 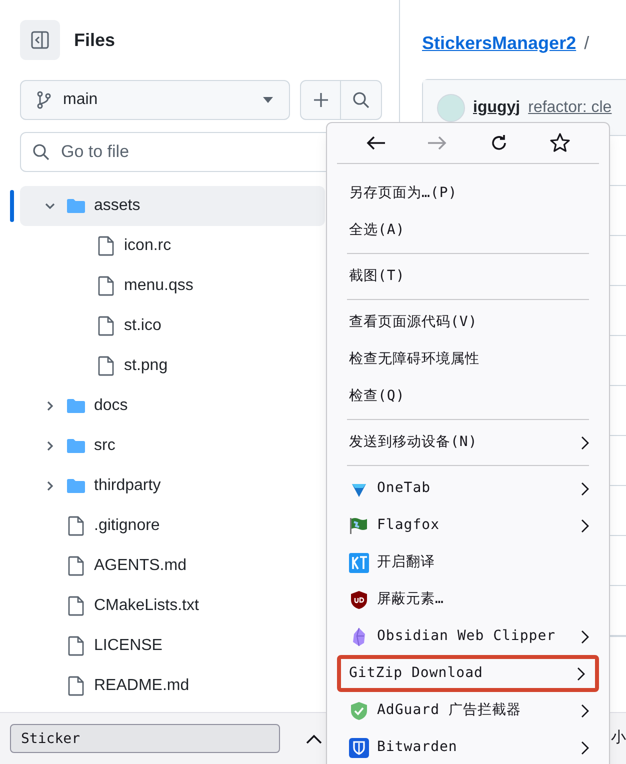 I want to click on plus-icon, so click(x=320, y=100).